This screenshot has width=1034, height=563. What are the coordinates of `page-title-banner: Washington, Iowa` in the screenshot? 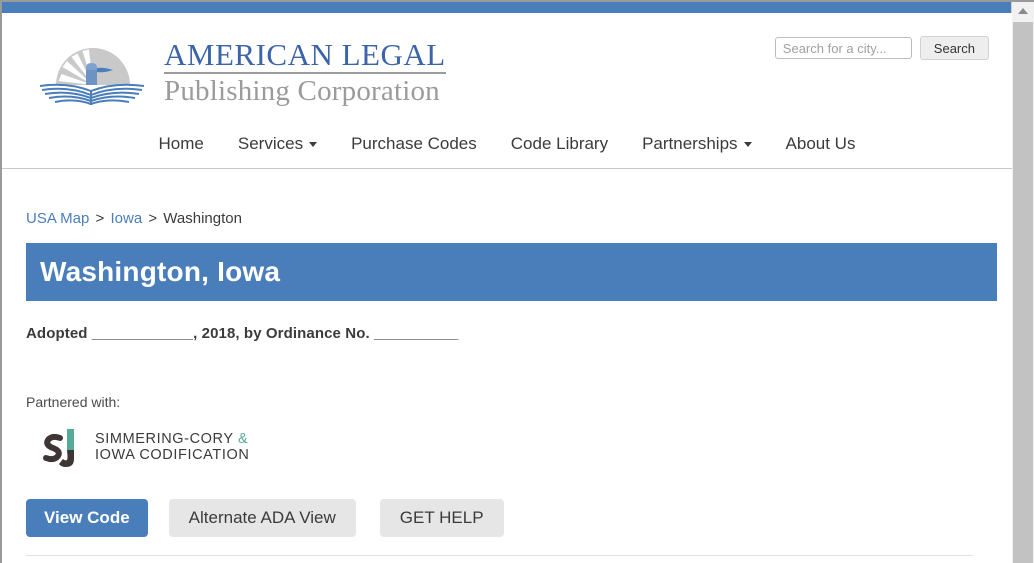 It's located at (511, 272).